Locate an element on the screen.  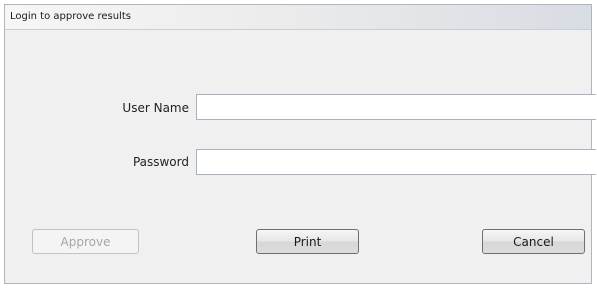
password-field is located at coordinates (396, 162).